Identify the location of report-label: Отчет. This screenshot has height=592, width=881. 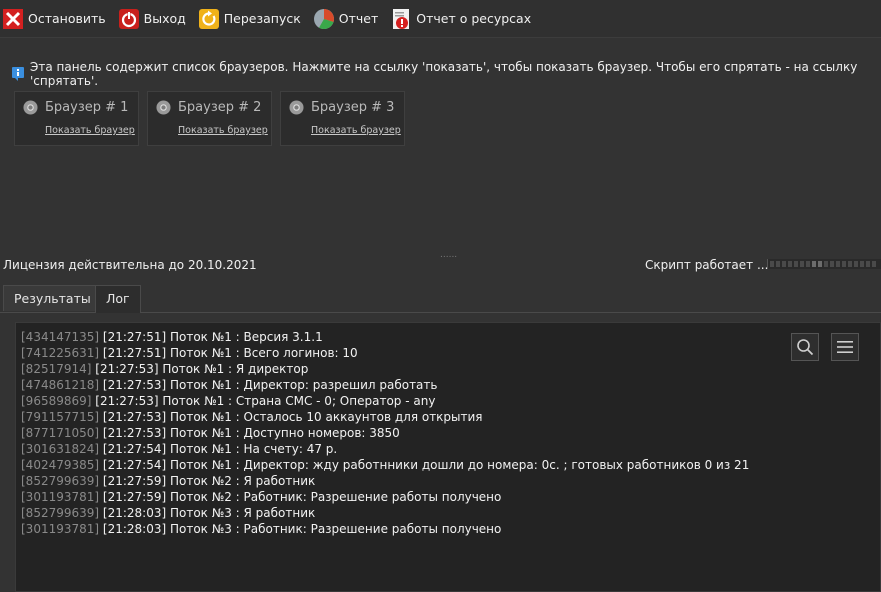
(358, 18).